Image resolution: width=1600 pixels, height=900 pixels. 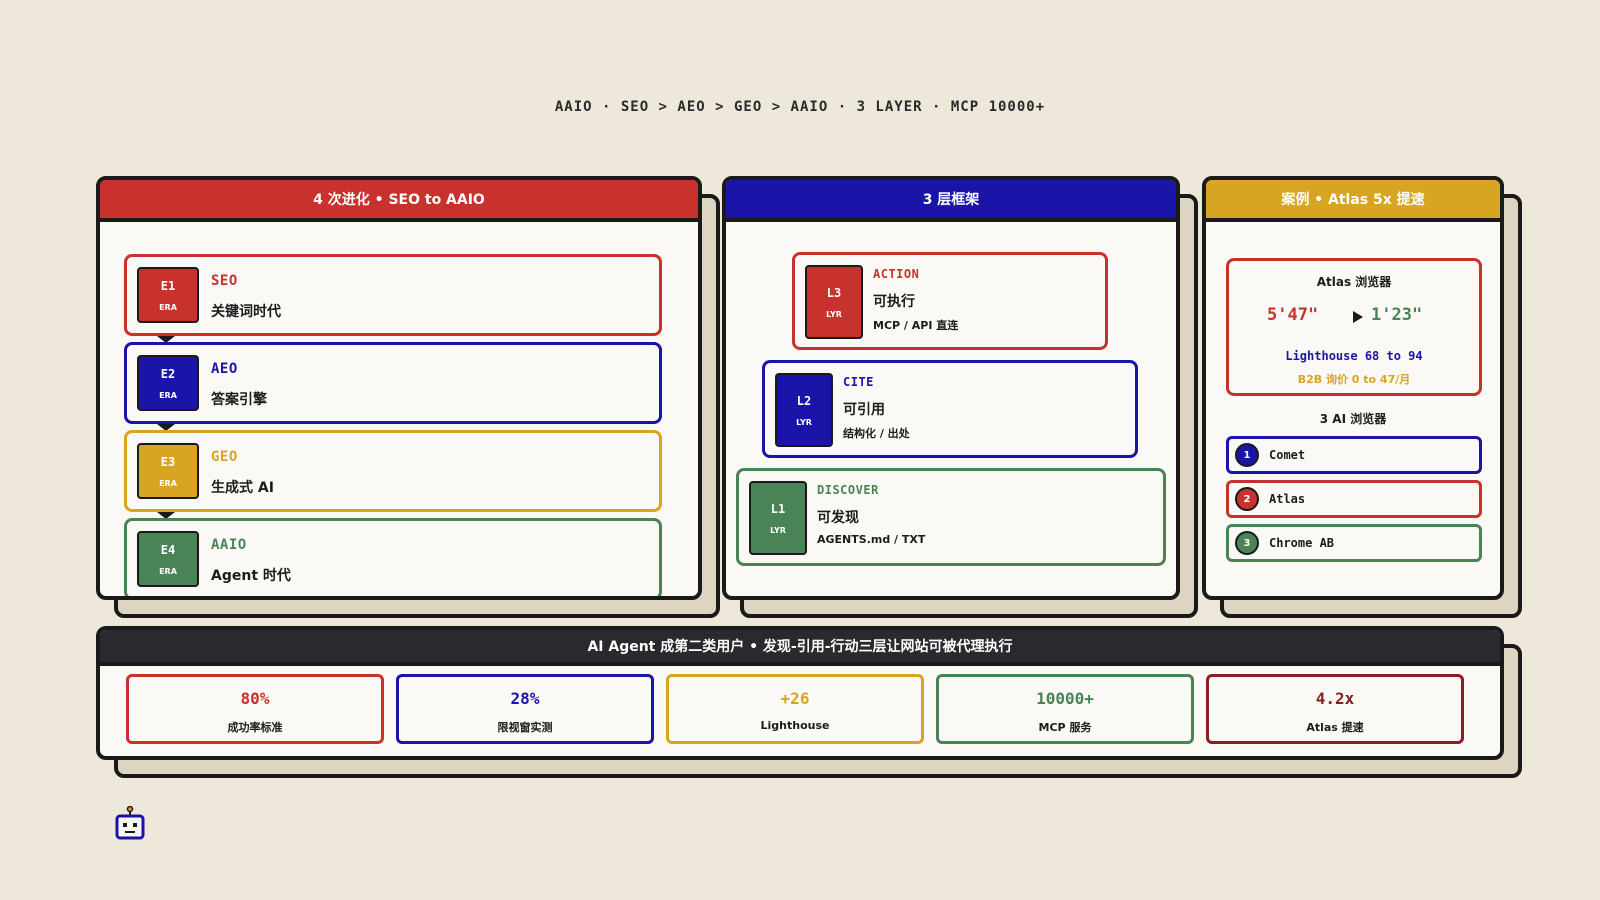 I want to click on era-card-aaio: E4 ERA AAIO Agent 时代, so click(x=393, y=557).